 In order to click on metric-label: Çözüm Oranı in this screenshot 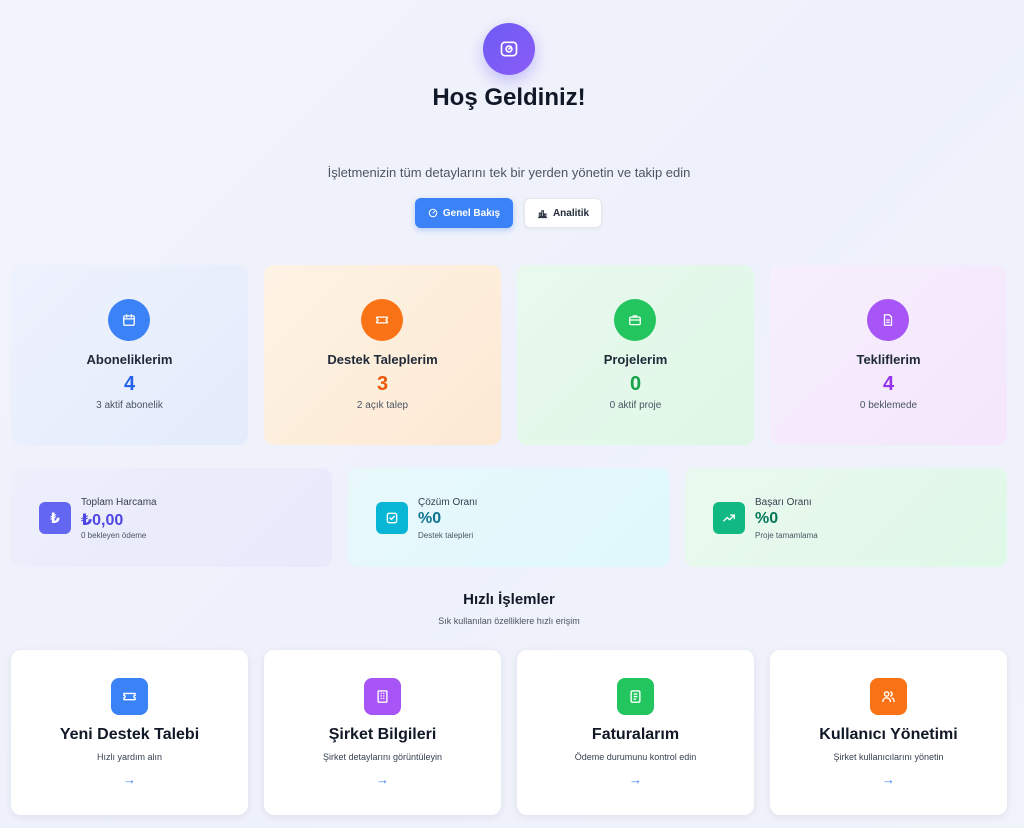, I will do `click(448, 502)`.